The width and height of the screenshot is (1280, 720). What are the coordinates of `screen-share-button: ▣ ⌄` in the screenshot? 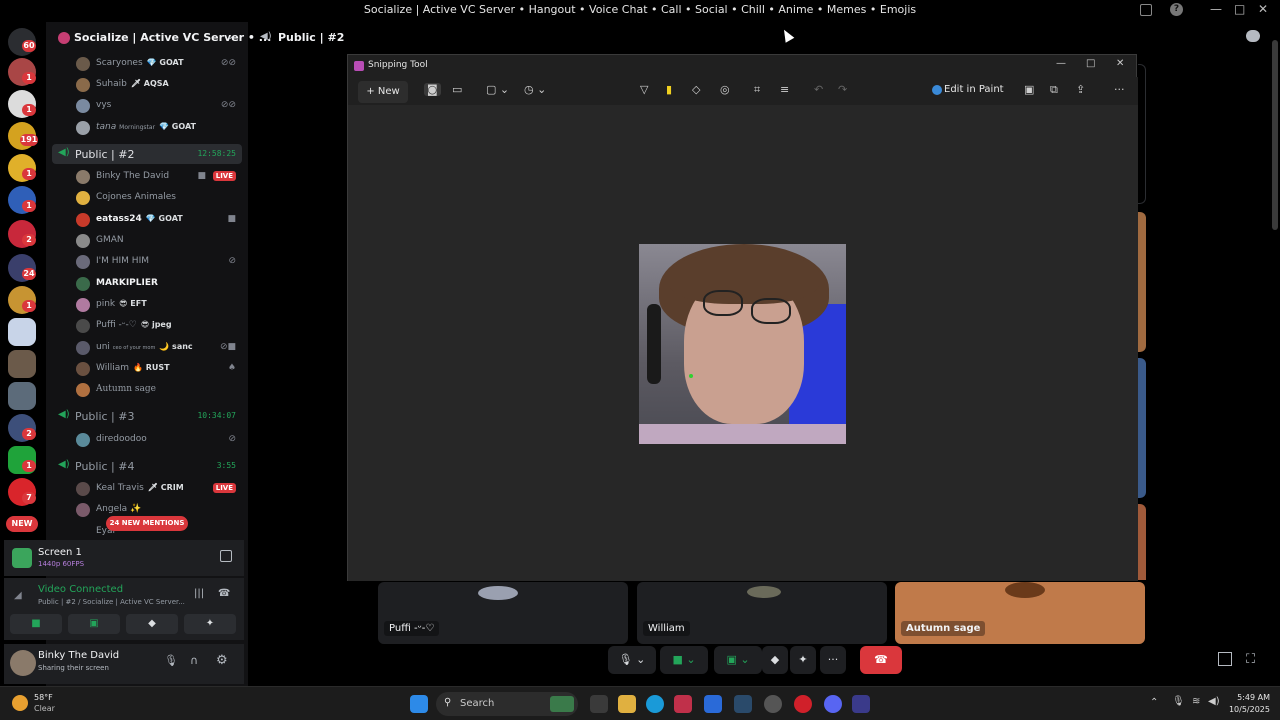 It's located at (738, 660).